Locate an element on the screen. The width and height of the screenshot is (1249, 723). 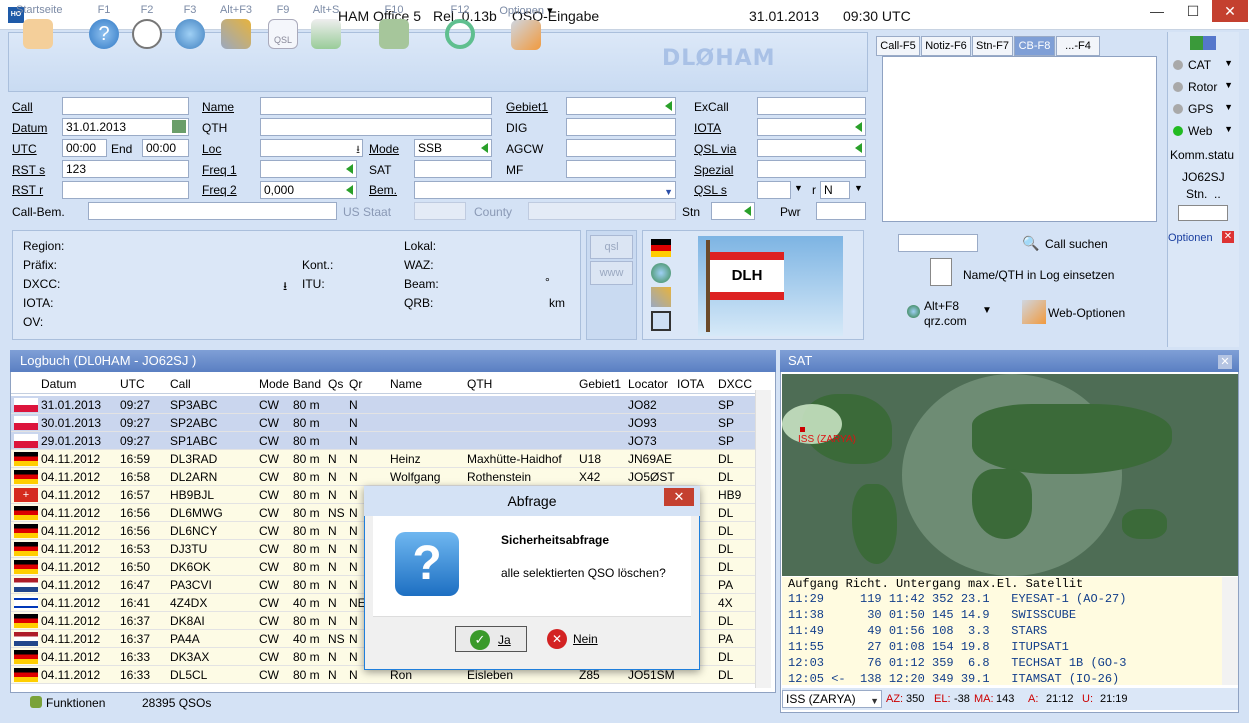
qrz-label: Alt+F8 is located at coordinates (941, 306).